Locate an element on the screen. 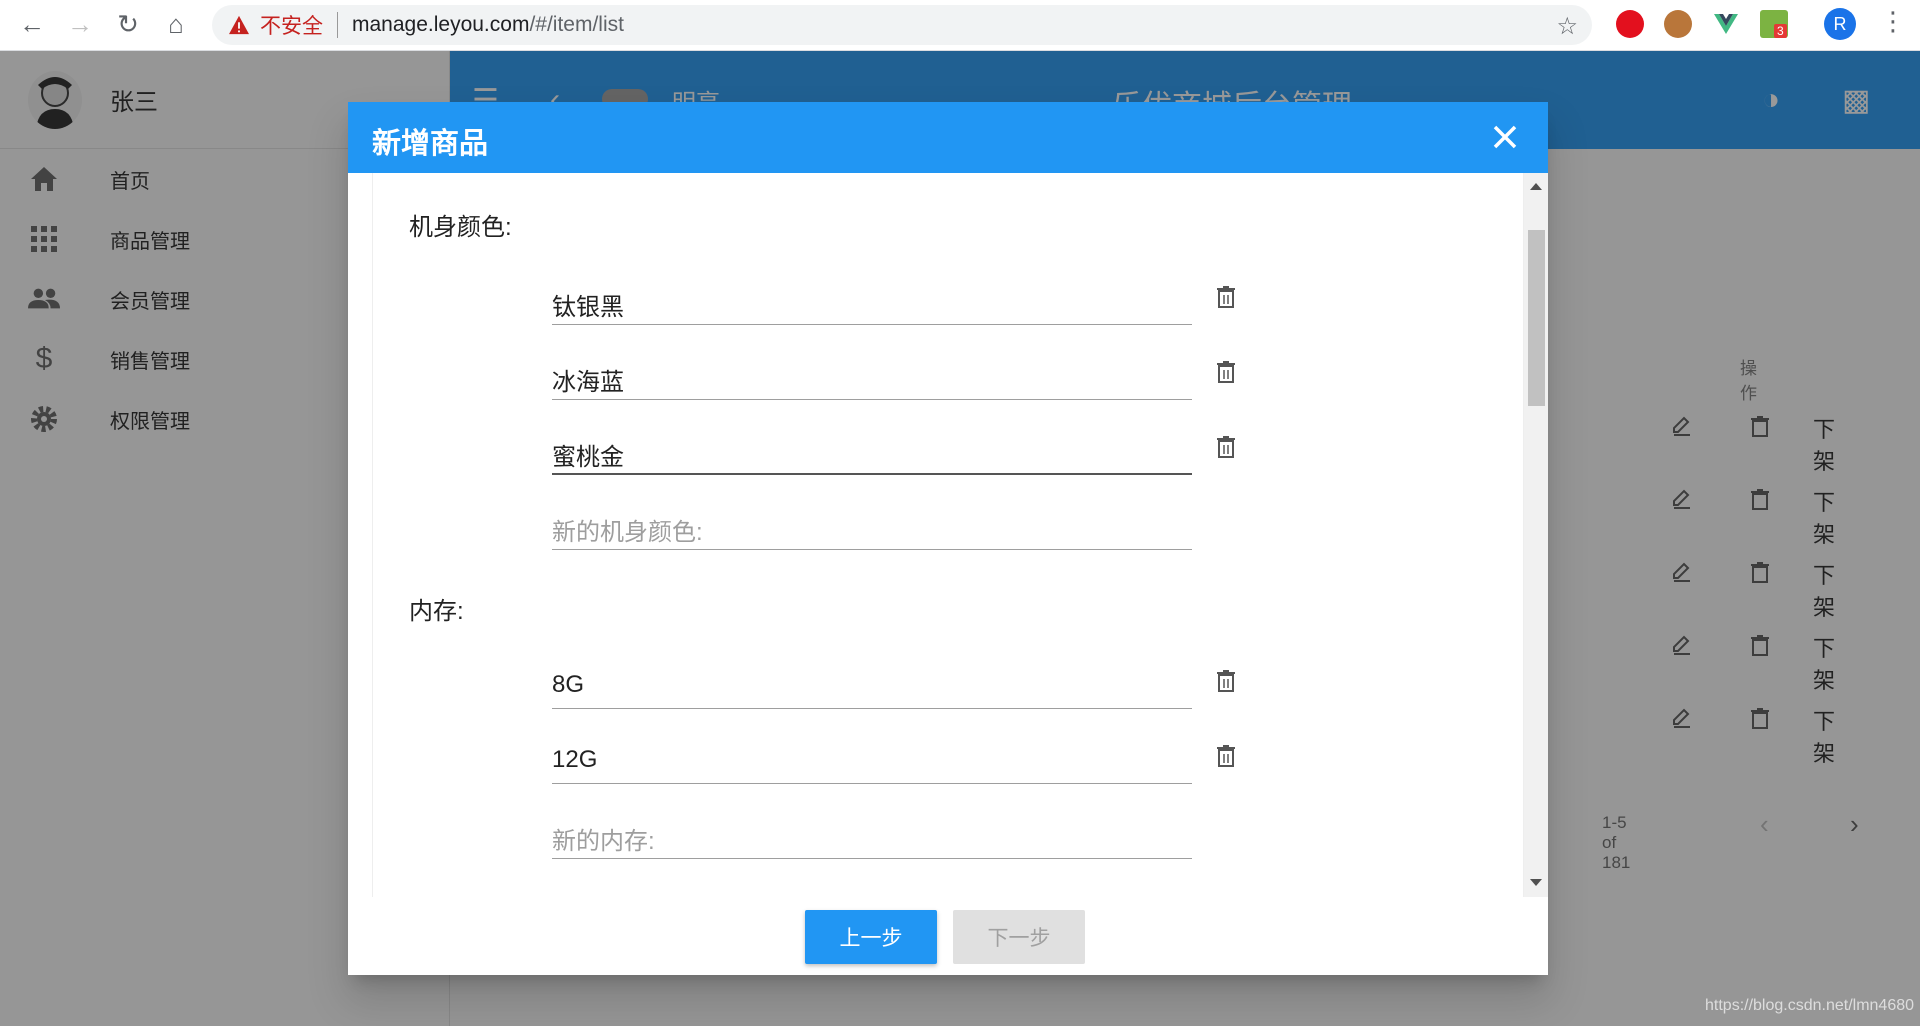  forward-icon: → is located at coordinates (80, 24).